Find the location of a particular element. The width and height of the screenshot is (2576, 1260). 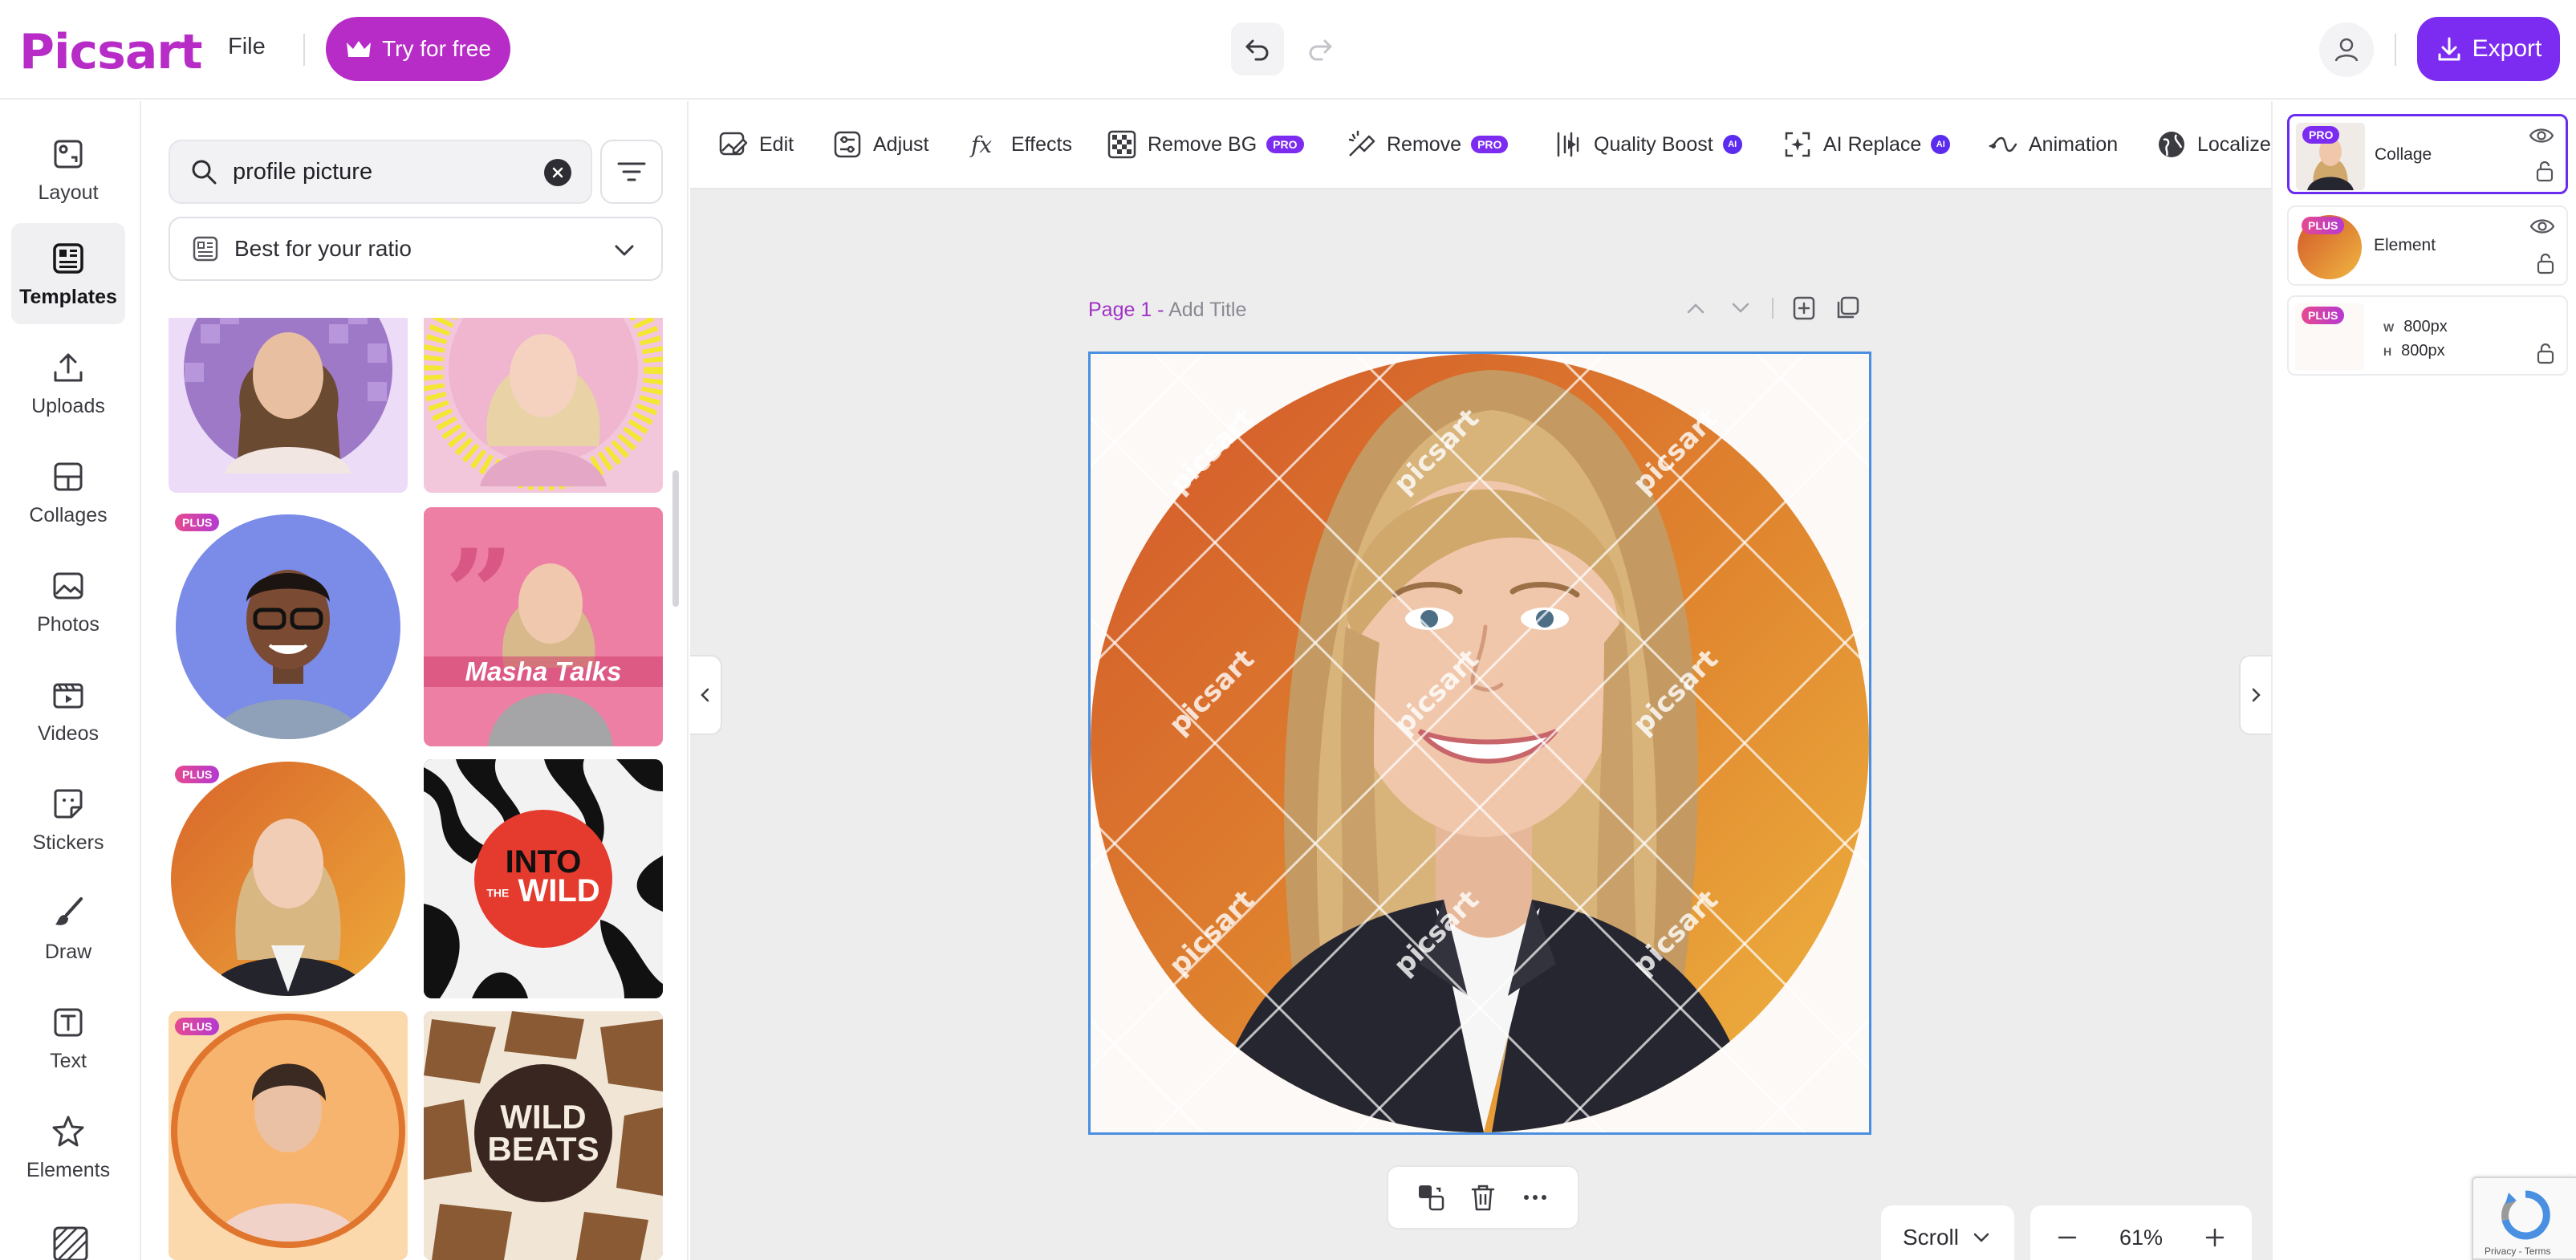

tool-label: AI Replace is located at coordinates (1872, 144).